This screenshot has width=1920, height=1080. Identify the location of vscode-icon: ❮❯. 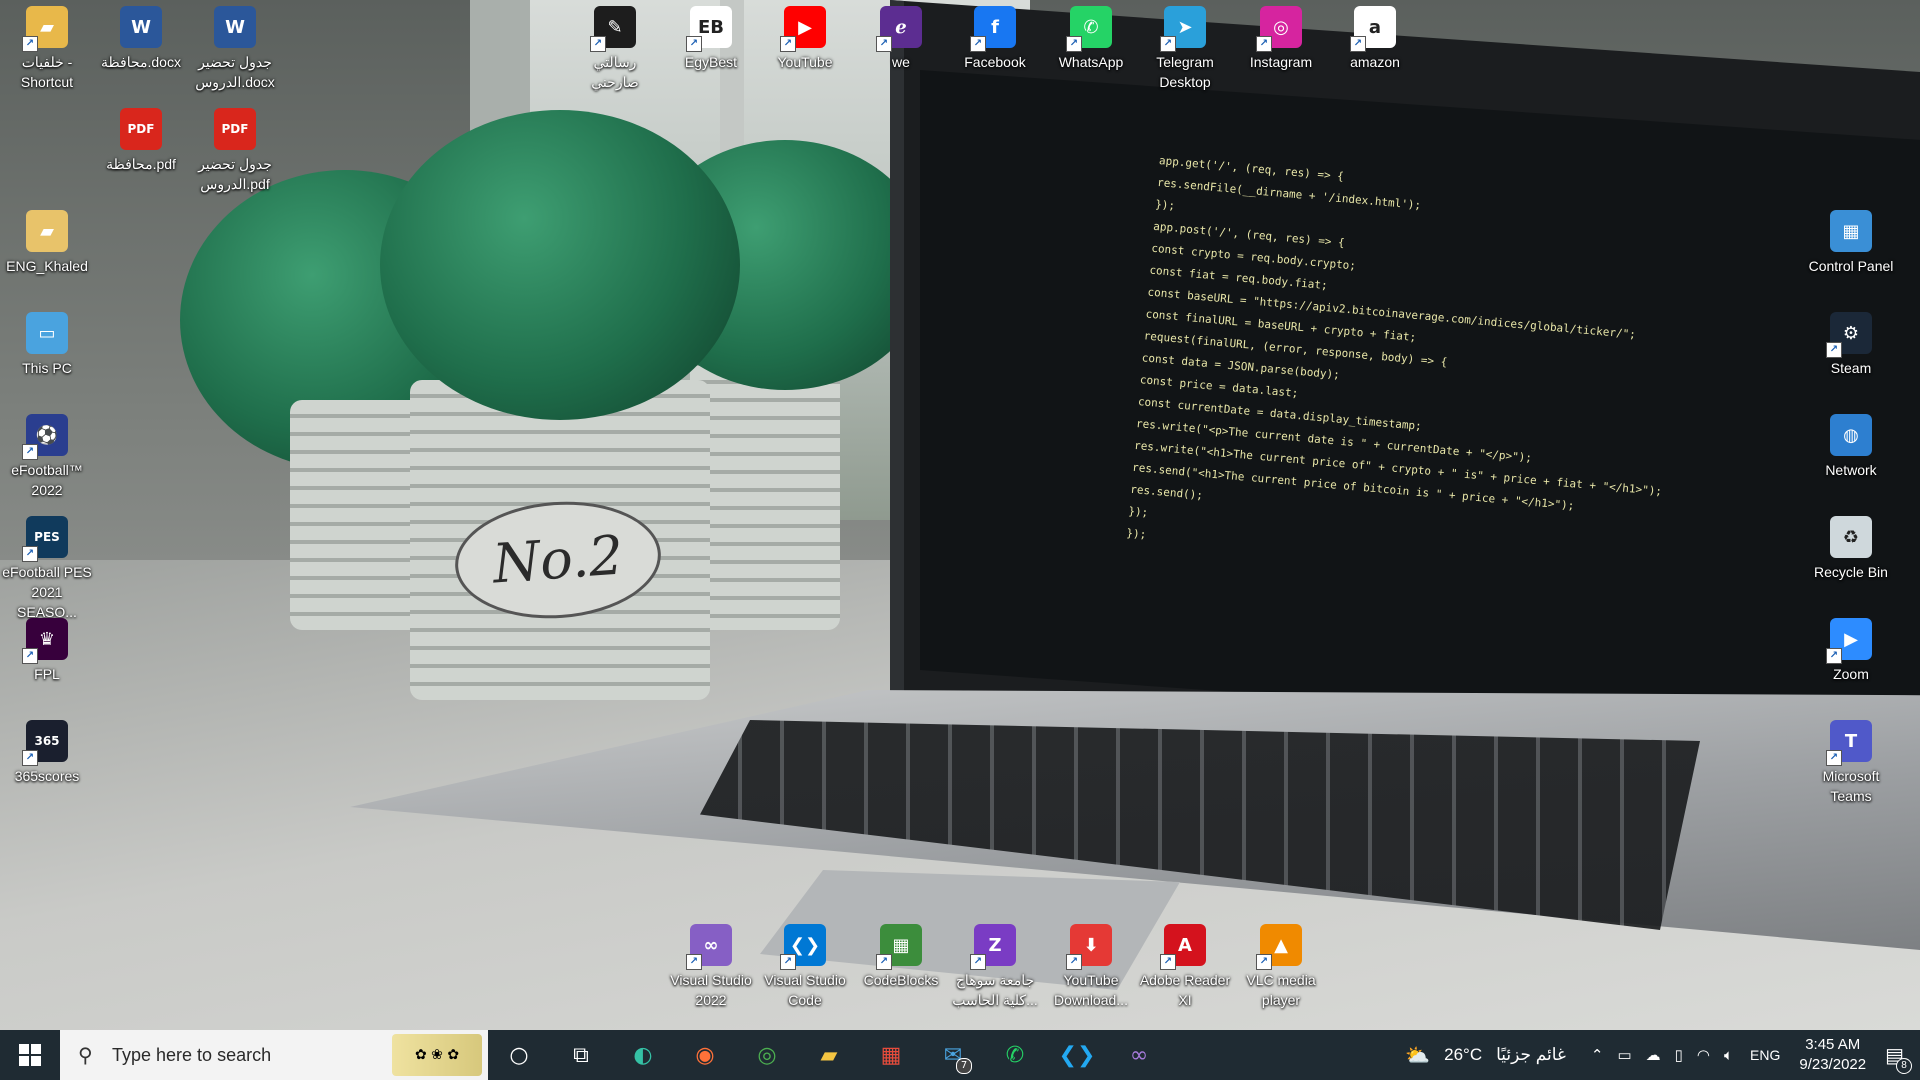
(1077, 1055).